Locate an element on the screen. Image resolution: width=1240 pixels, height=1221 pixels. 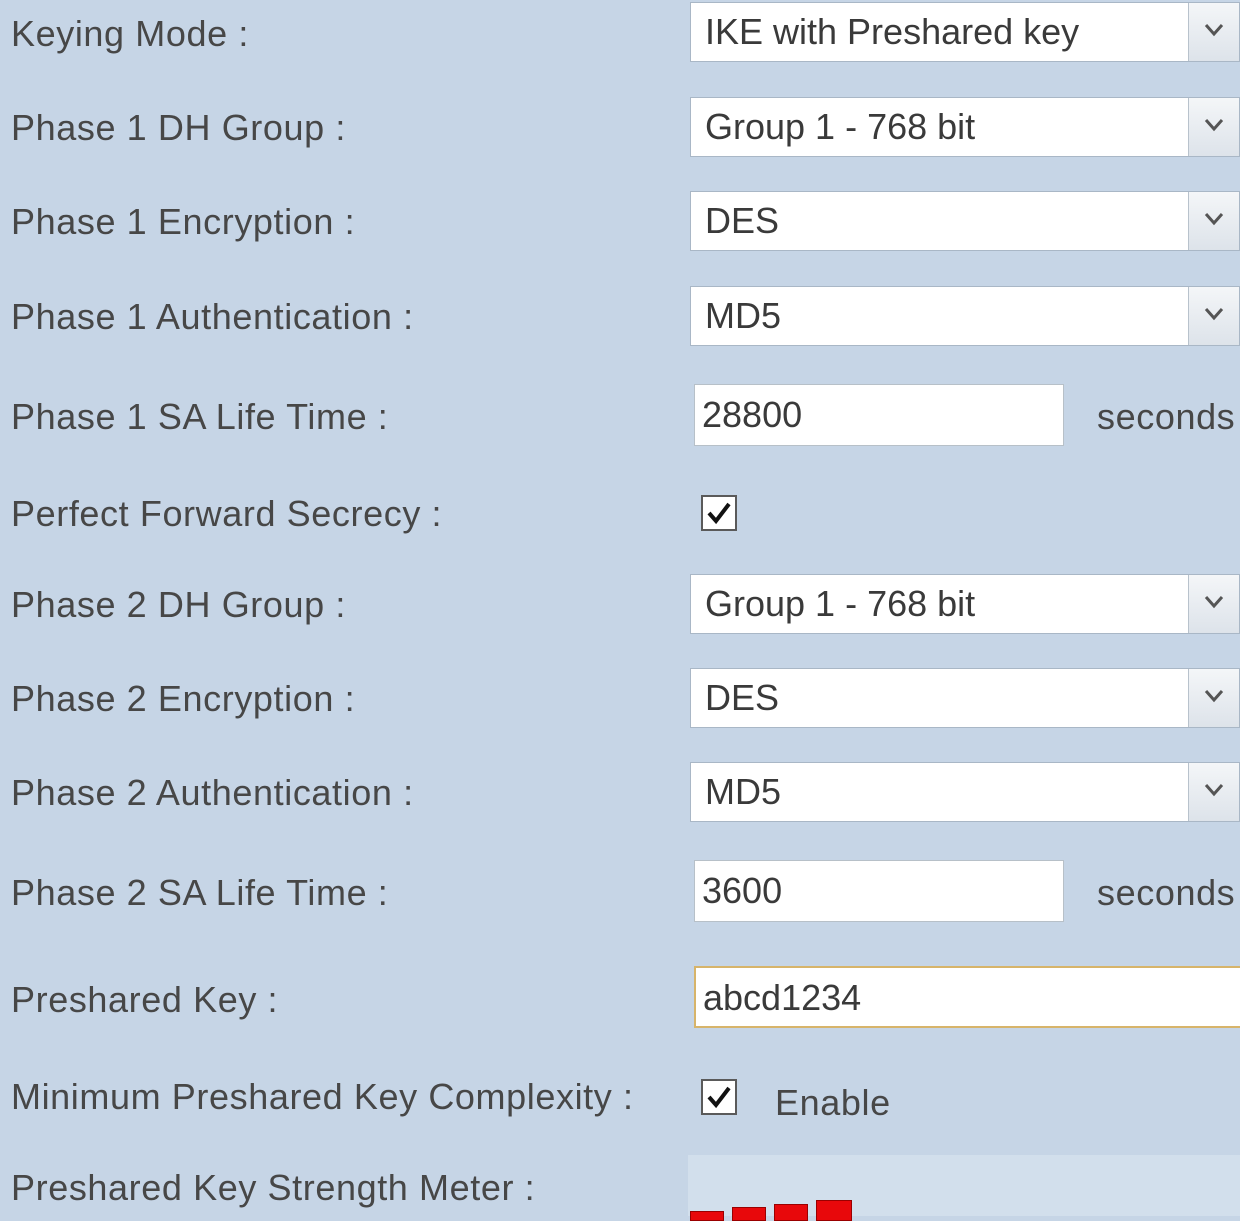
phase2-authentication-select: MD5 is located at coordinates (965, 792).